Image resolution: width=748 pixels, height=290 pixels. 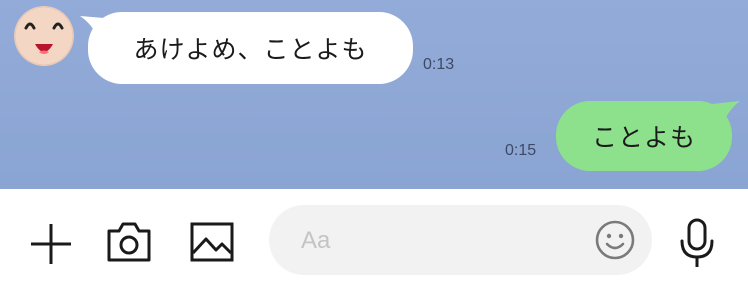 I want to click on avatar, so click(x=44, y=36).